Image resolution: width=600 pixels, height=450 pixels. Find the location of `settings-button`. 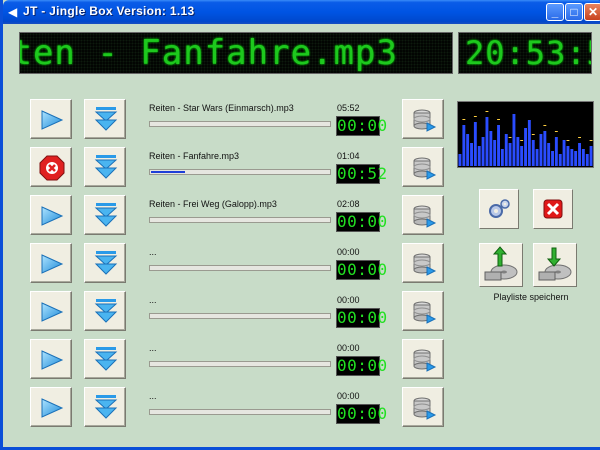

settings-button is located at coordinates (499, 209).